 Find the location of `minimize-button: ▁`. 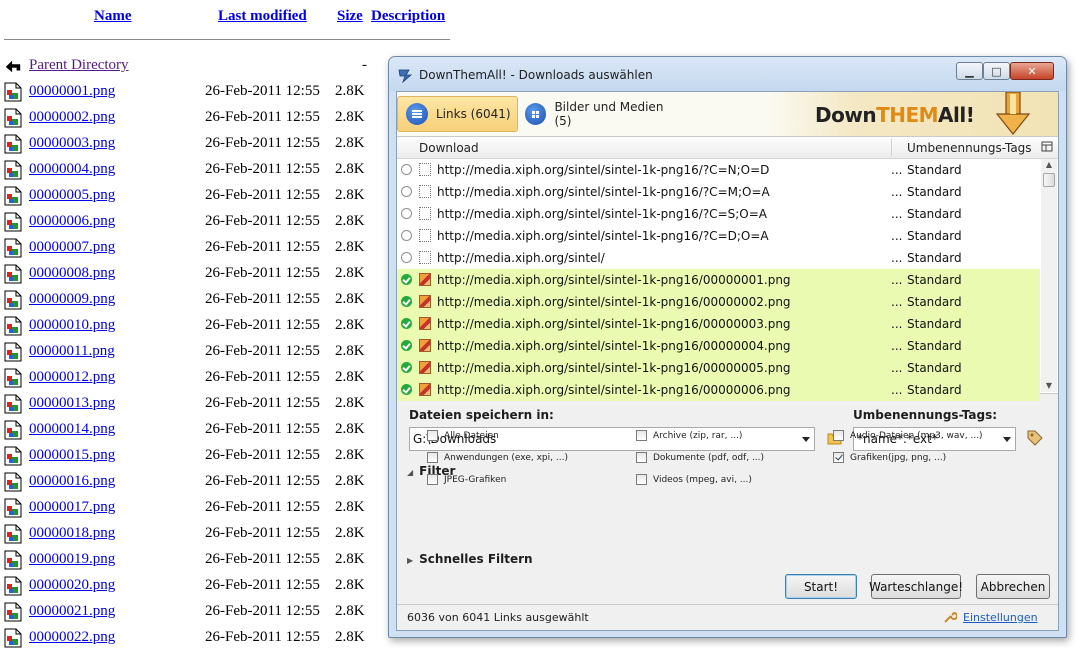

minimize-button: ▁ is located at coordinates (969, 71).